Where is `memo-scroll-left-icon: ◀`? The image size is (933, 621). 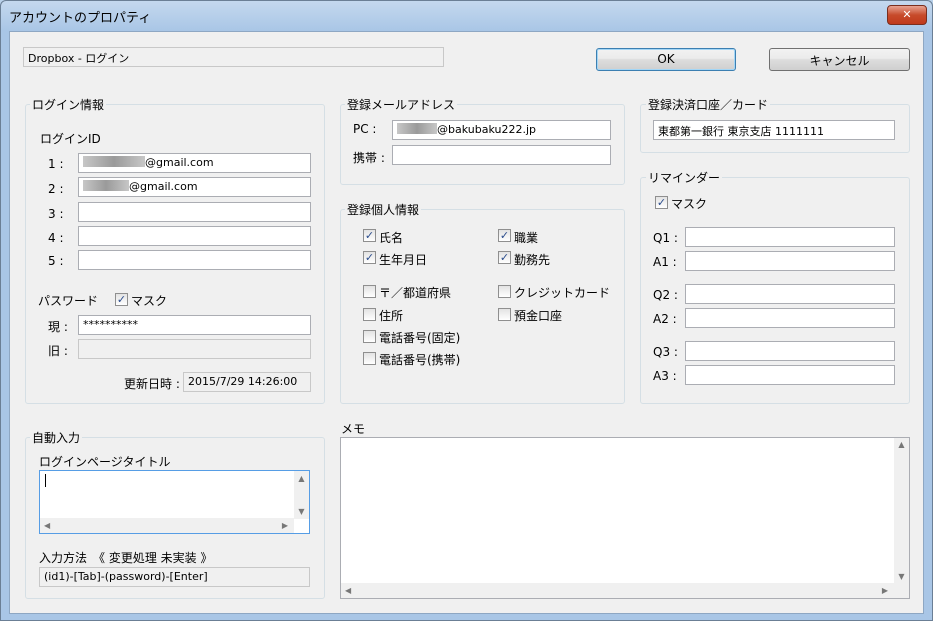
memo-scroll-left-icon: ◀ is located at coordinates (348, 590).